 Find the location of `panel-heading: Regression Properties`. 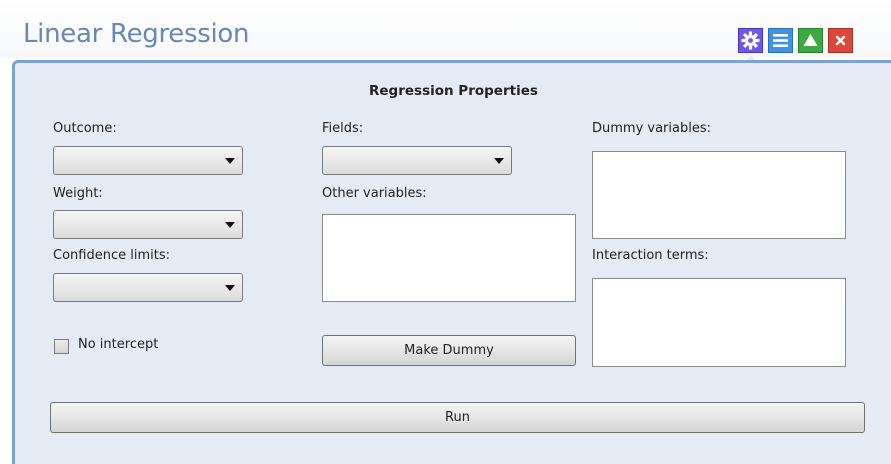

panel-heading: Regression Properties is located at coordinates (453, 91).